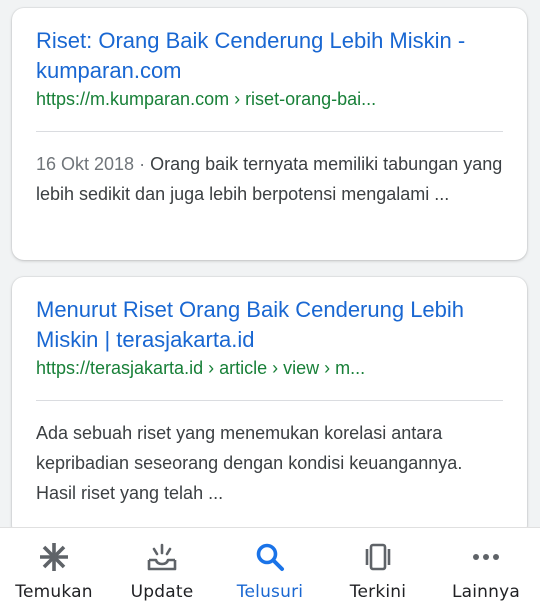 This screenshot has height=611, width=540. What do you see at coordinates (378, 557) in the screenshot?
I see `cards-icon` at bounding box center [378, 557].